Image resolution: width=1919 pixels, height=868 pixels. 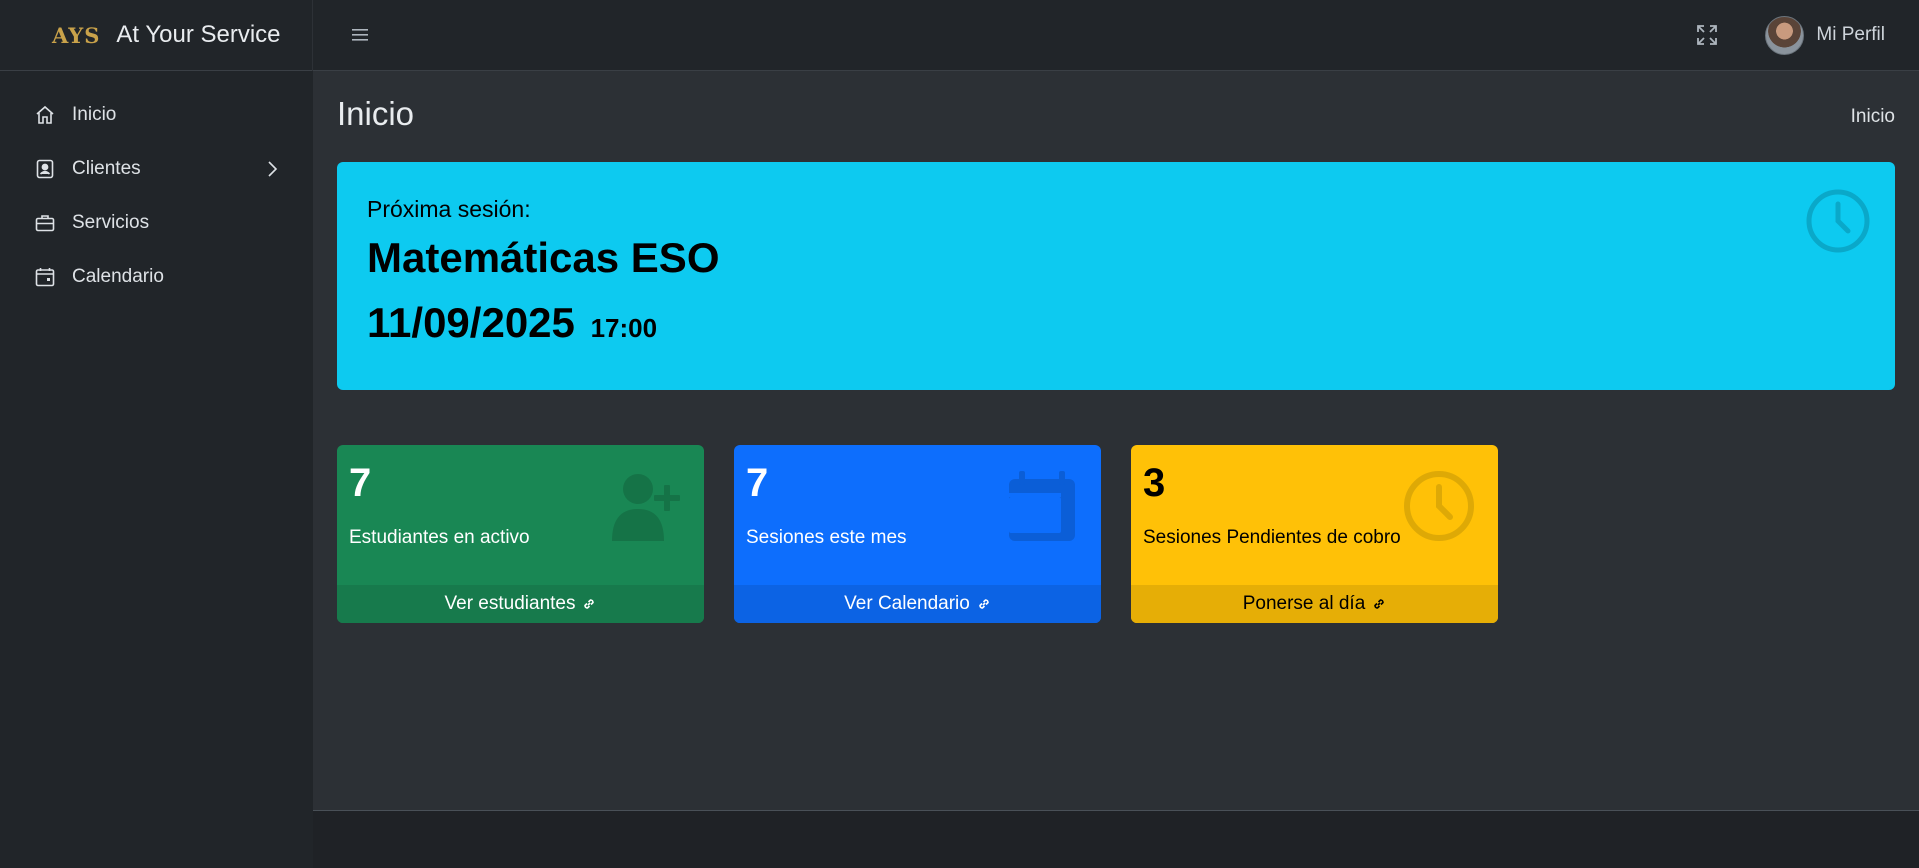 I want to click on view-students-link: Ver estudiantes, so click(x=520, y=604).